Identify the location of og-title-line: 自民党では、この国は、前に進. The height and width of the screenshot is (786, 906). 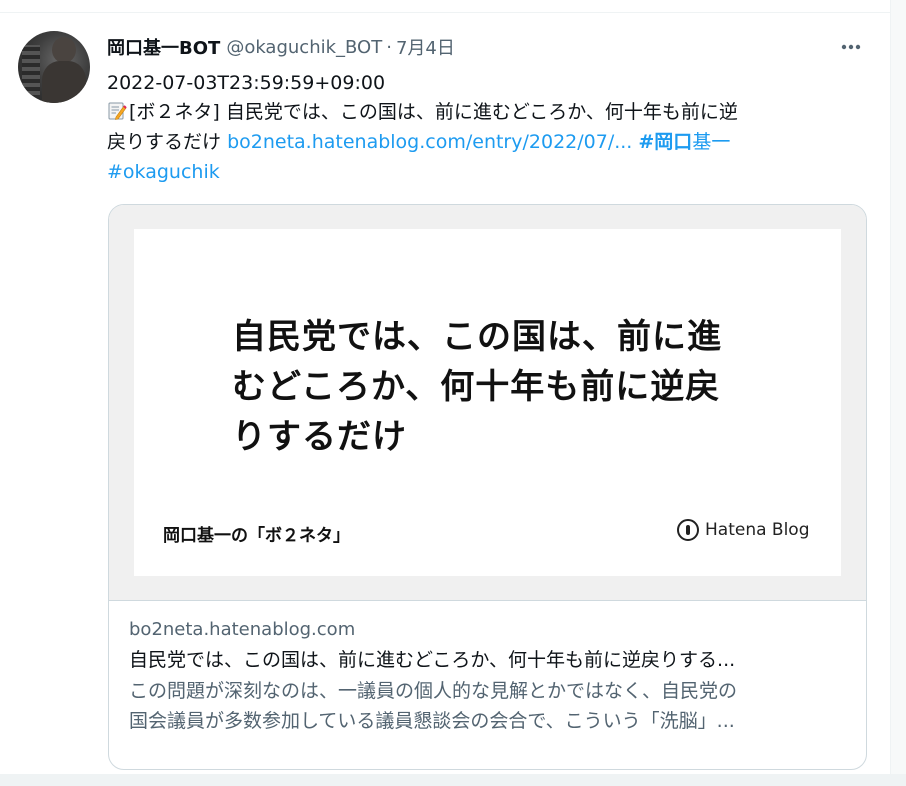
(477, 337).